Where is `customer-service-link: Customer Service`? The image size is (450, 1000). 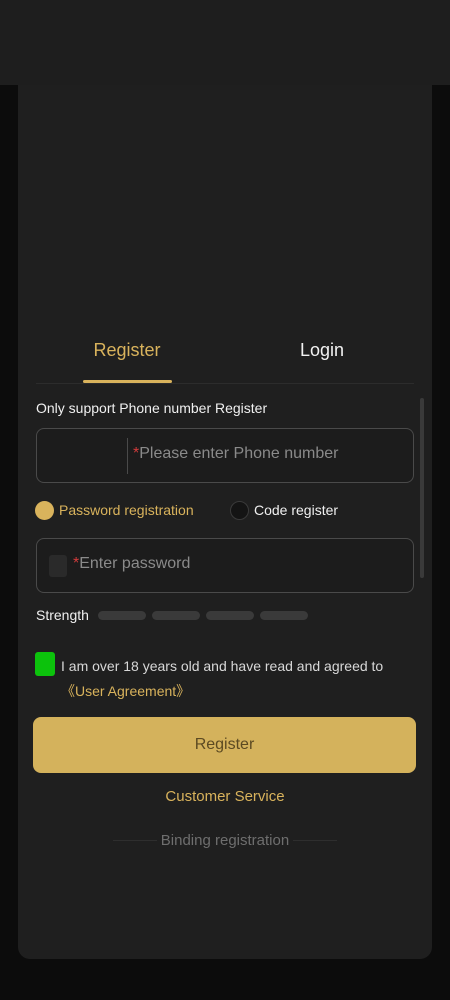 customer-service-link: Customer Service is located at coordinates (225, 796).